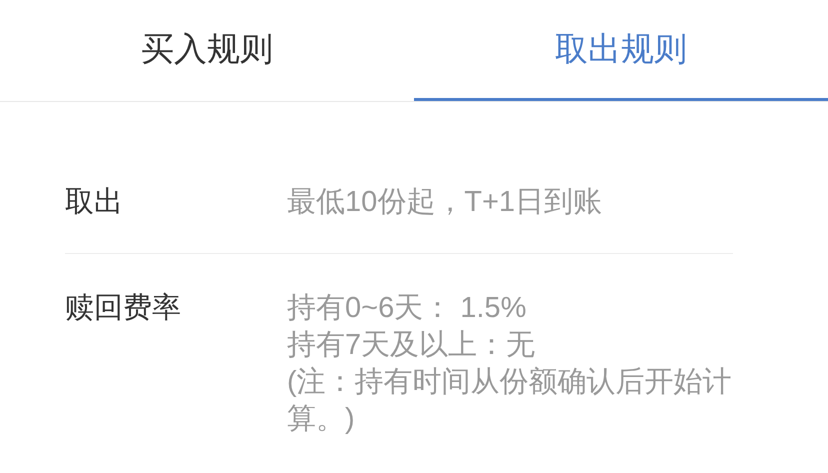 The height and width of the screenshot is (473, 828). What do you see at coordinates (94, 202) in the screenshot?
I see `row-label: 取出` at bounding box center [94, 202].